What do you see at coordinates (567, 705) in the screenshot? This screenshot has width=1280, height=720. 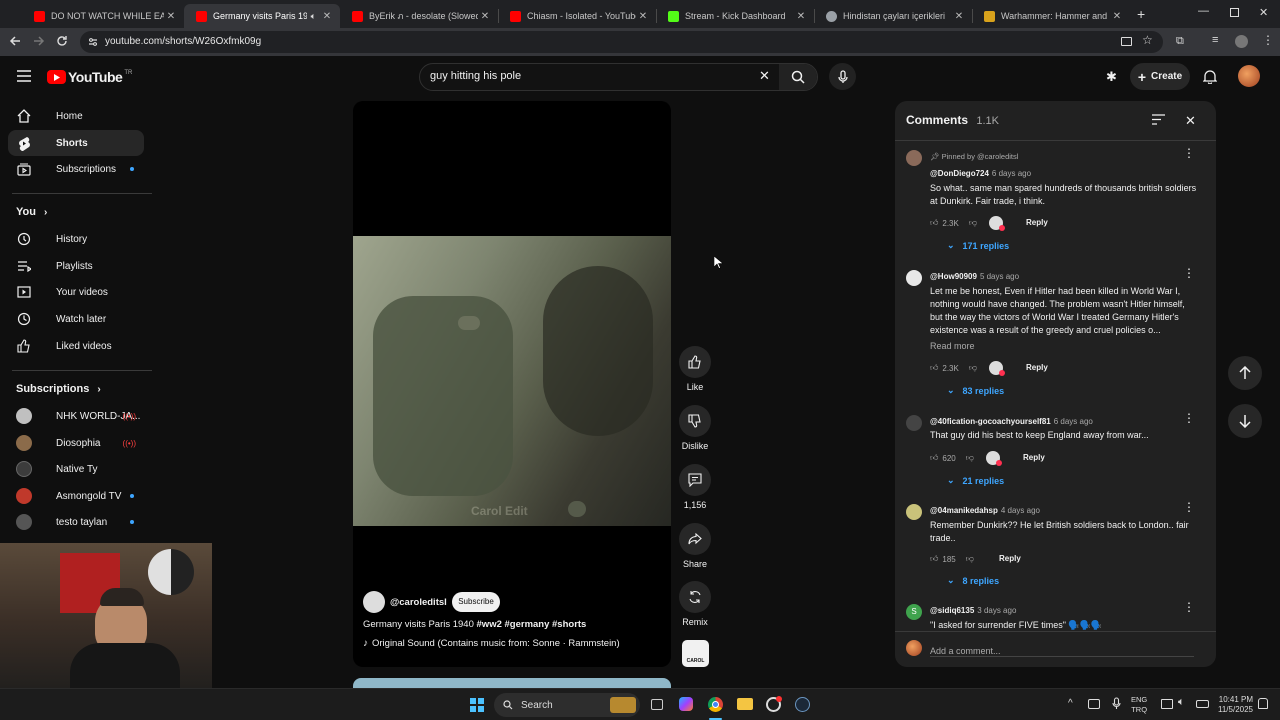 I see `taskbar-search-box: Search` at bounding box center [567, 705].